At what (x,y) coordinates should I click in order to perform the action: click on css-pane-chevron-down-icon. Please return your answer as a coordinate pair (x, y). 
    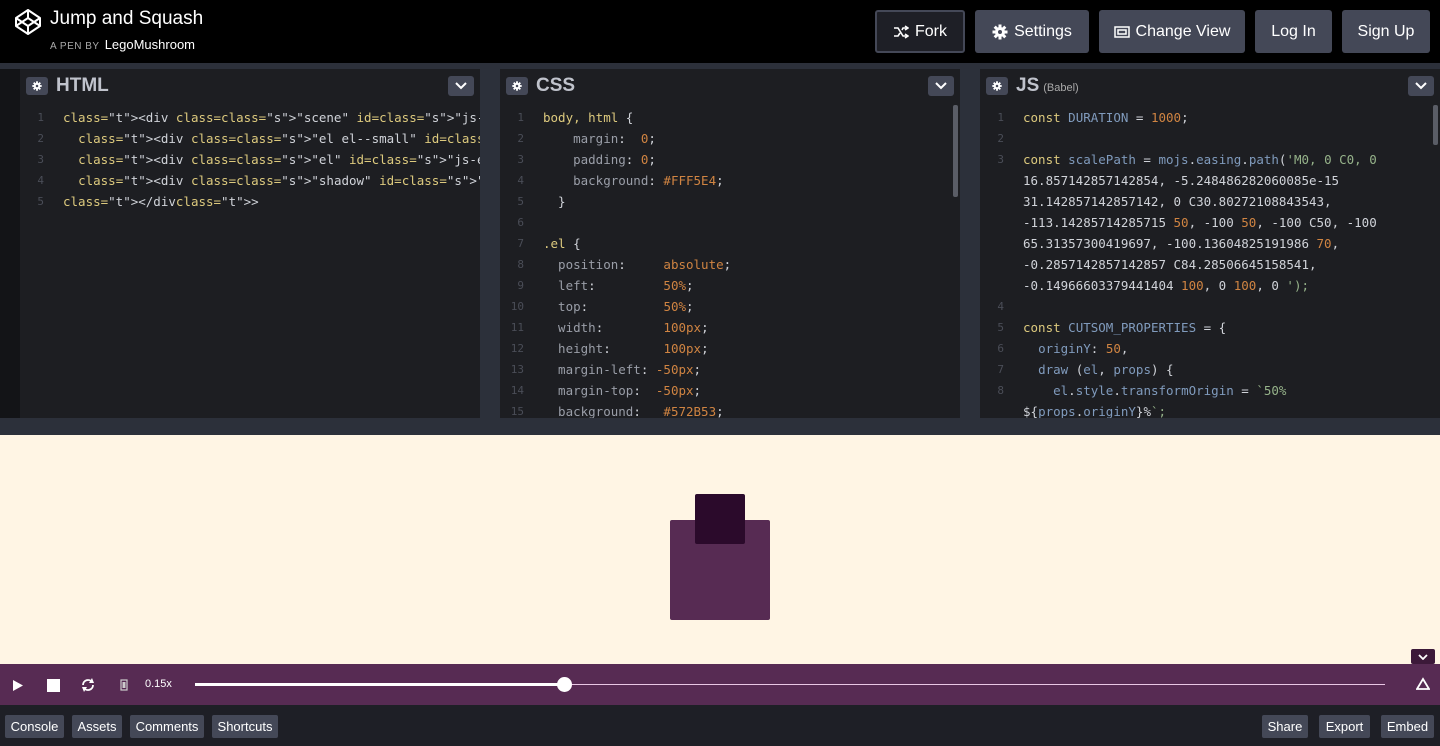
    Looking at the image, I should click on (941, 86).